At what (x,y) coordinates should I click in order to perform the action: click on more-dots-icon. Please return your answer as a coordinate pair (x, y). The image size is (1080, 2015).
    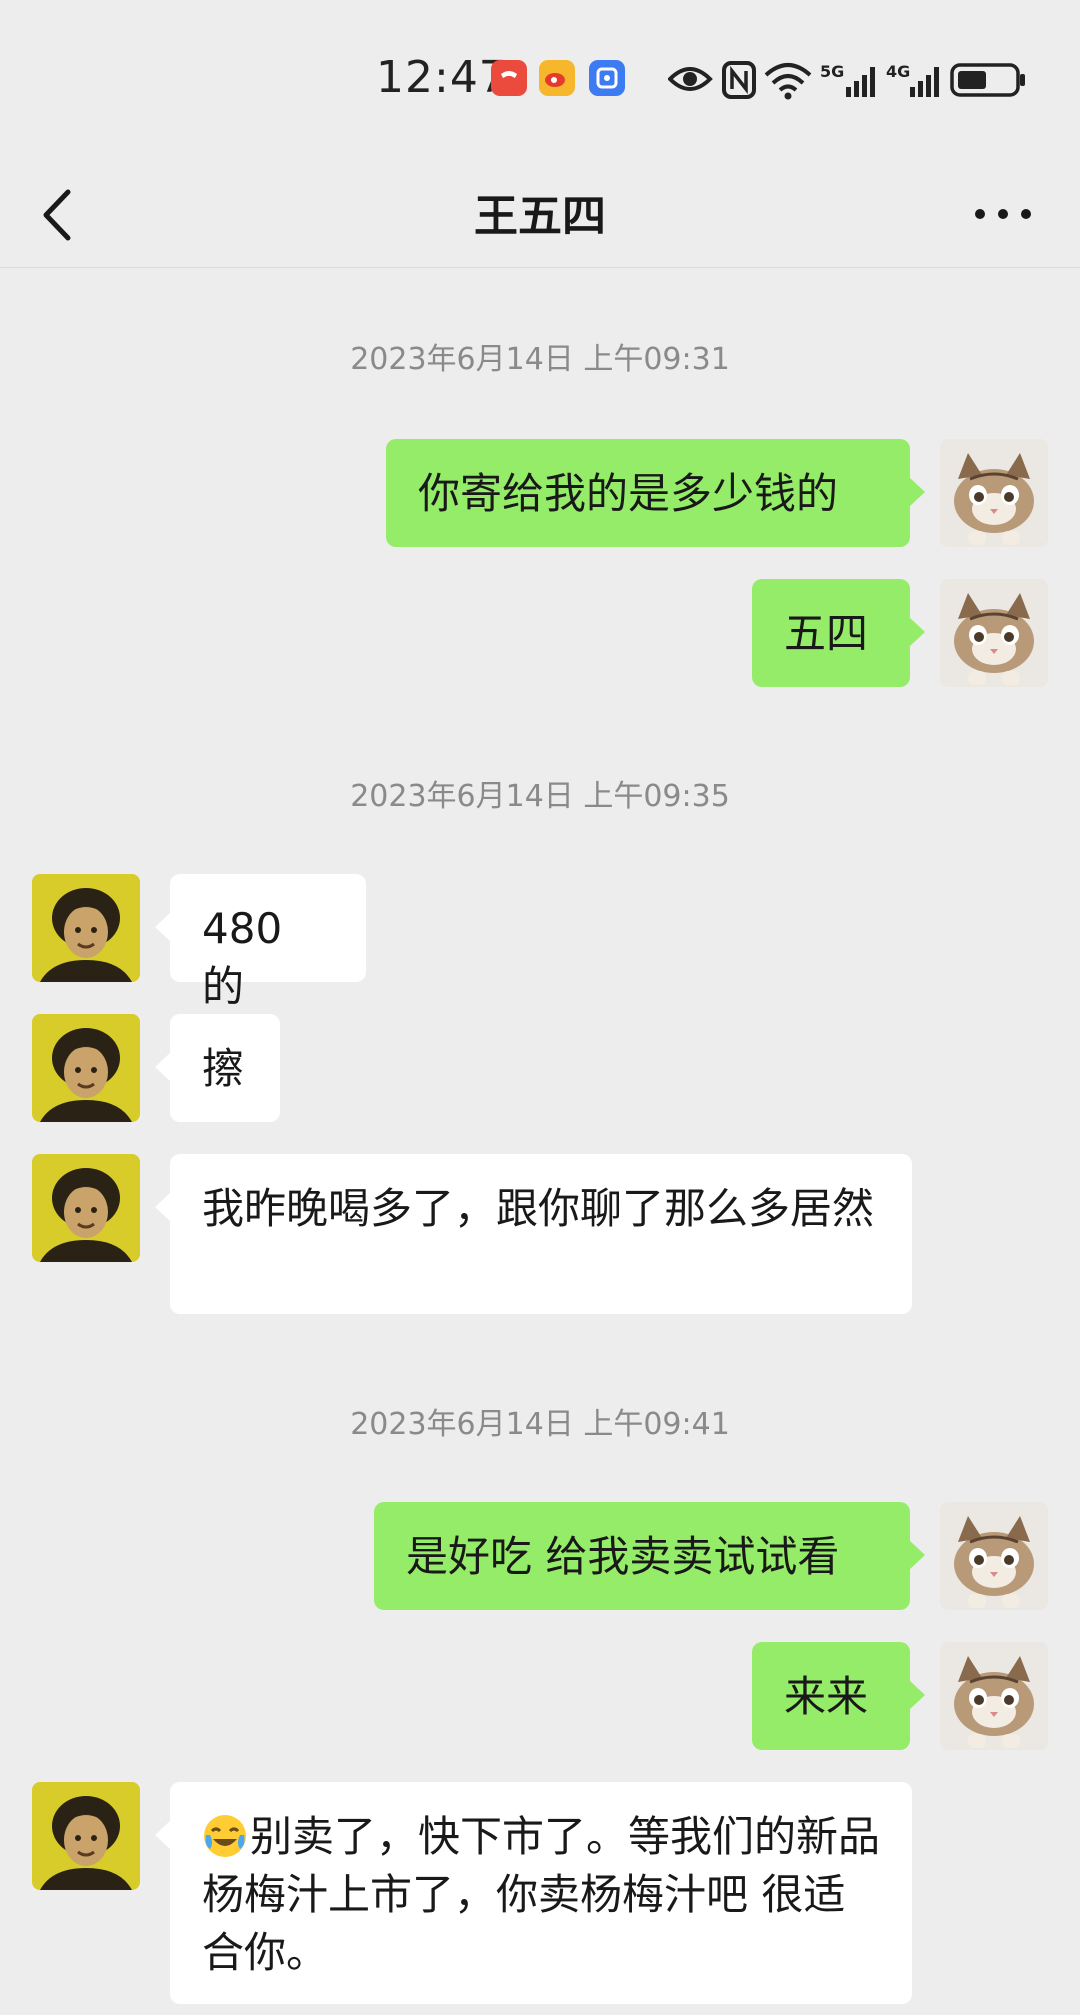
    Looking at the image, I should click on (1003, 214).